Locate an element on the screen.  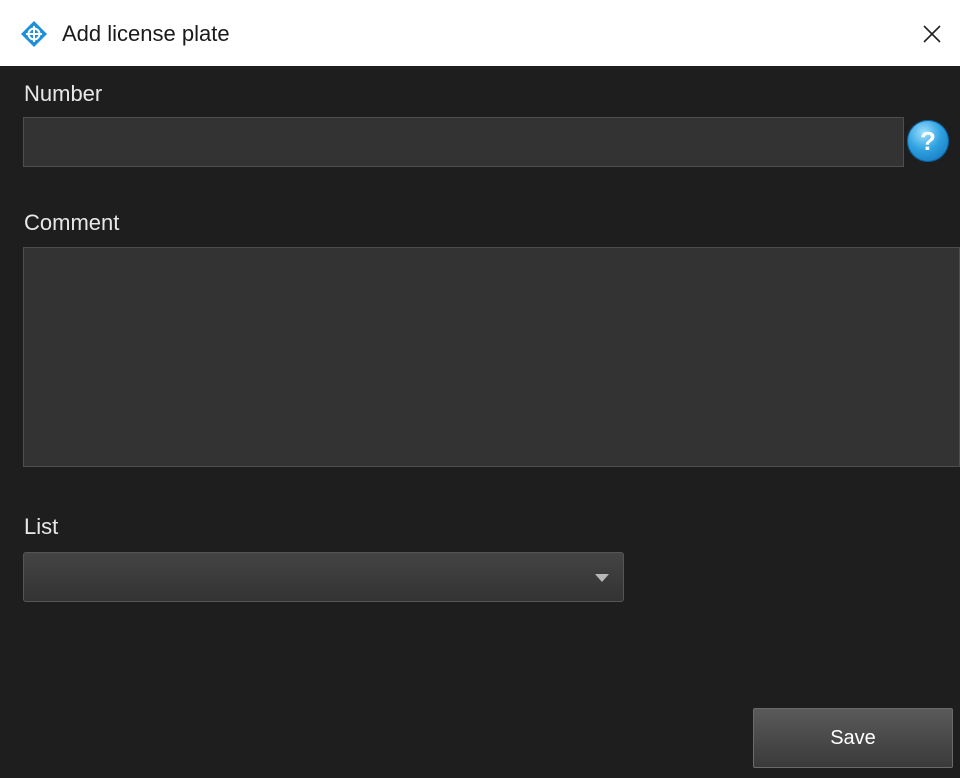
close-button is located at coordinates (932, 34).